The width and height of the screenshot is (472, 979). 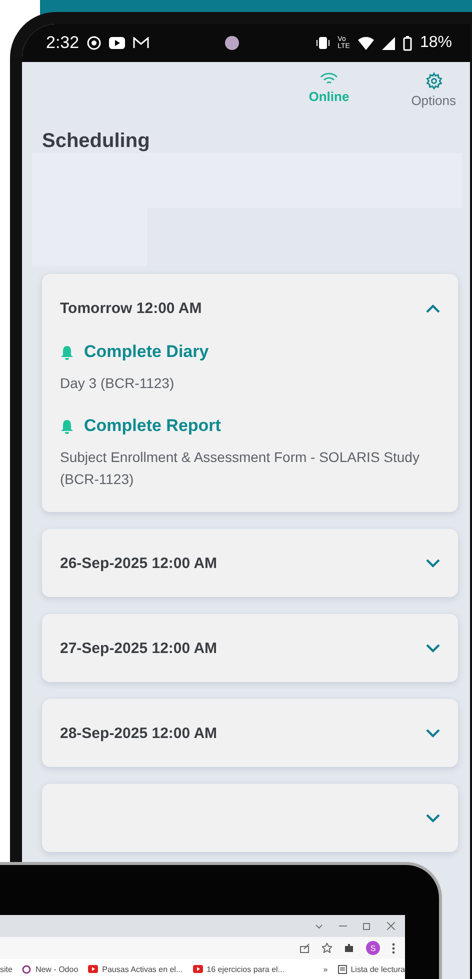 What do you see at coordinates (141, 43) in the screenshot?
I see `mail-icon` at bounding box center [141, 43].